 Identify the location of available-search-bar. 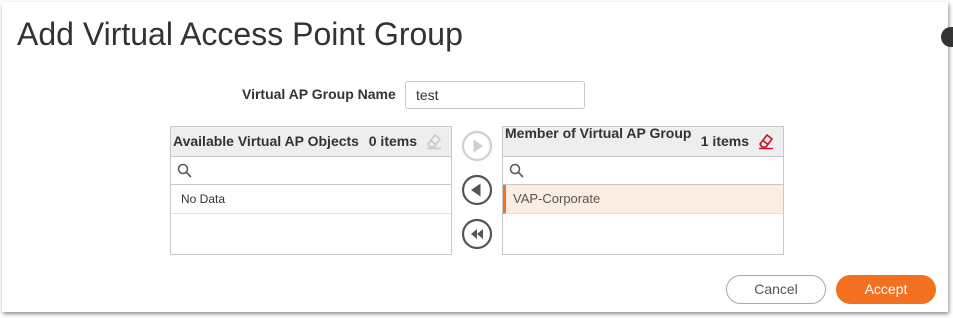
(311, 170).